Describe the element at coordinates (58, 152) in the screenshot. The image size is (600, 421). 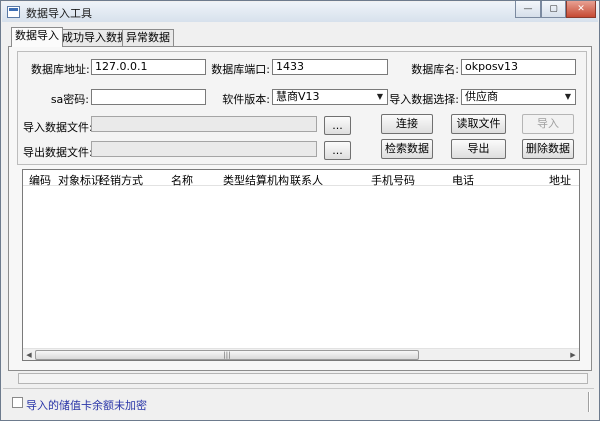
I see `export-file-label: 导出数据文件:` at that location.